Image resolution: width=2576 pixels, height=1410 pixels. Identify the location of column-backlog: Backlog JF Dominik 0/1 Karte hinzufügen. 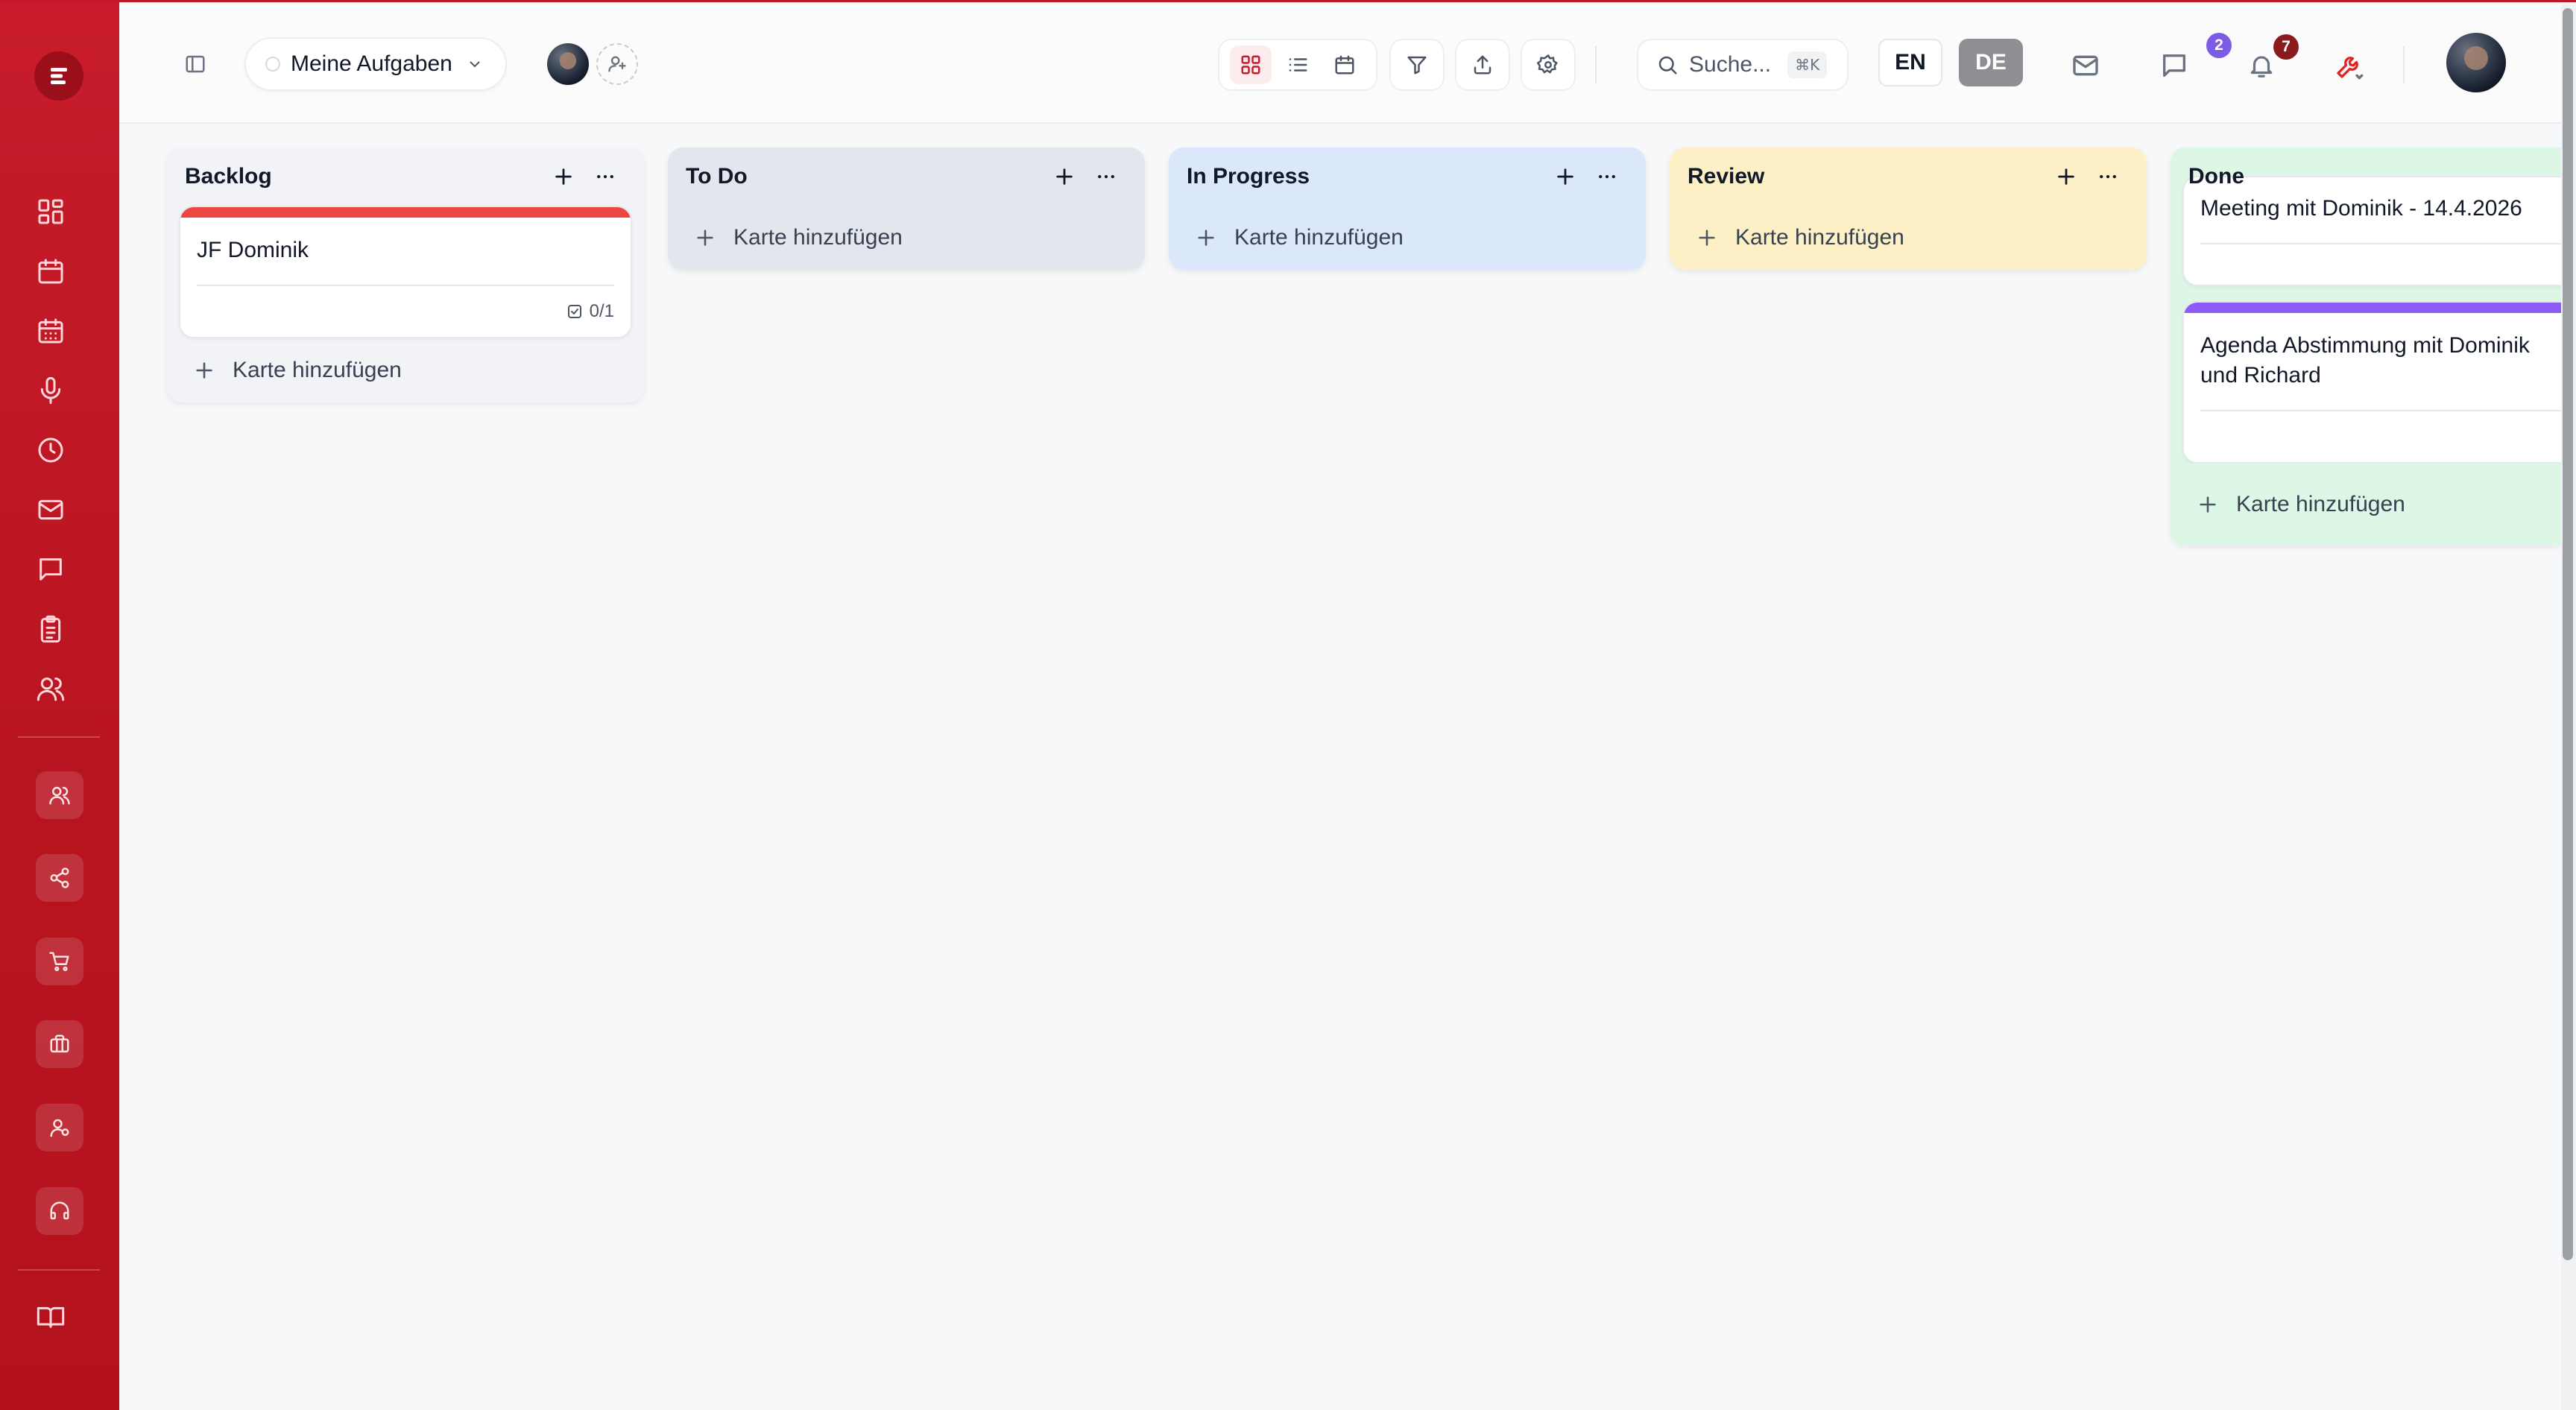
(406, 275).